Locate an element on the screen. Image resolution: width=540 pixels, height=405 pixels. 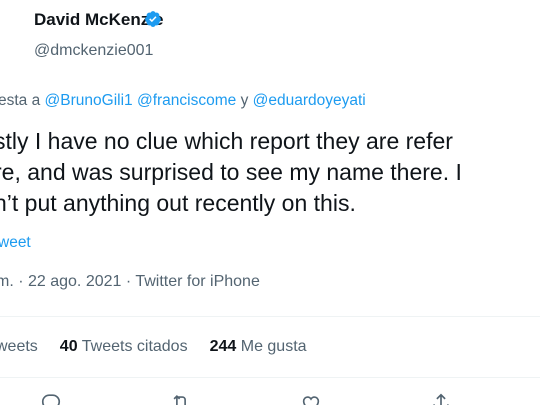
verified-badge-icon is located at coordinates (153, 19).